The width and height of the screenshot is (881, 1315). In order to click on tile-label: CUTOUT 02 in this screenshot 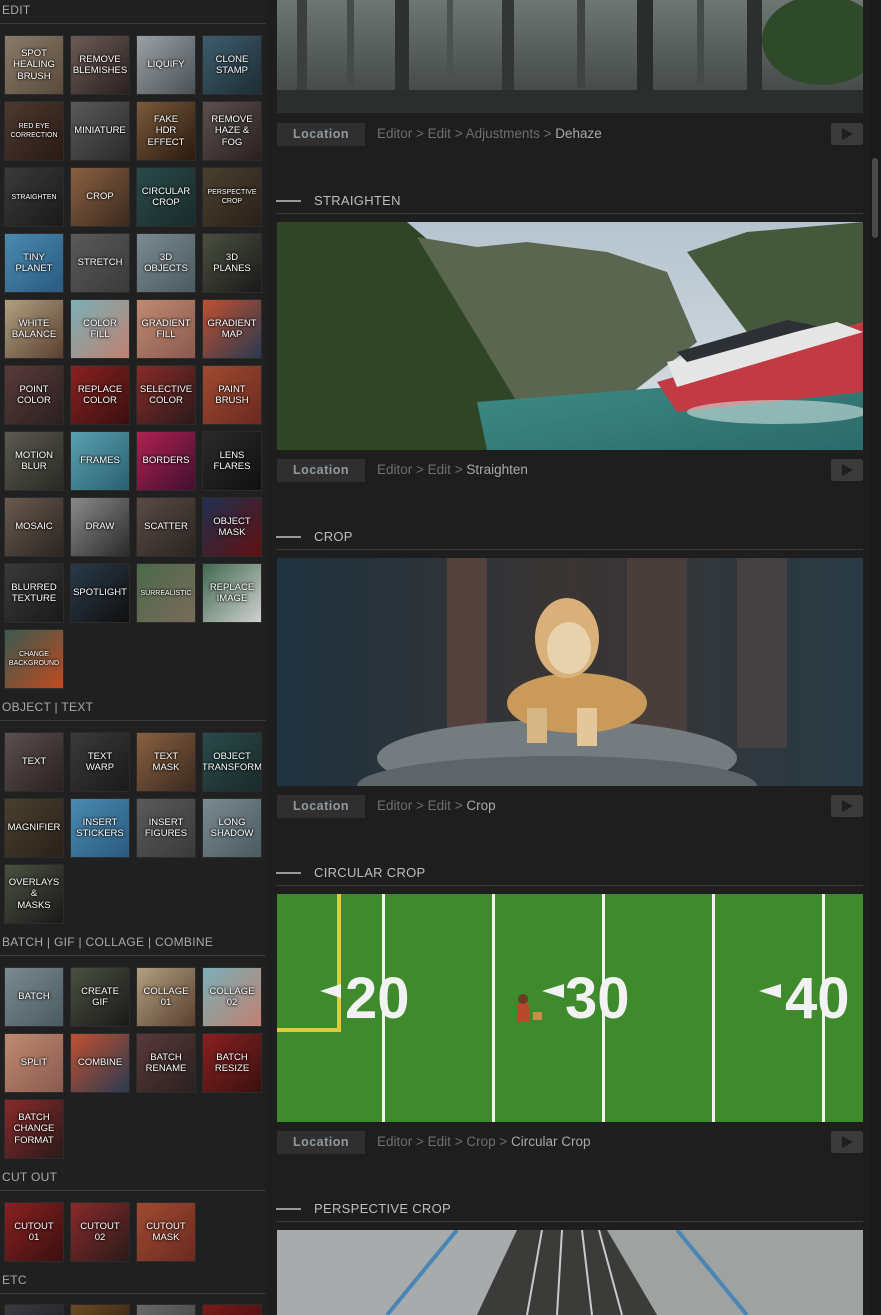, I will do `click(100, 1232)`.